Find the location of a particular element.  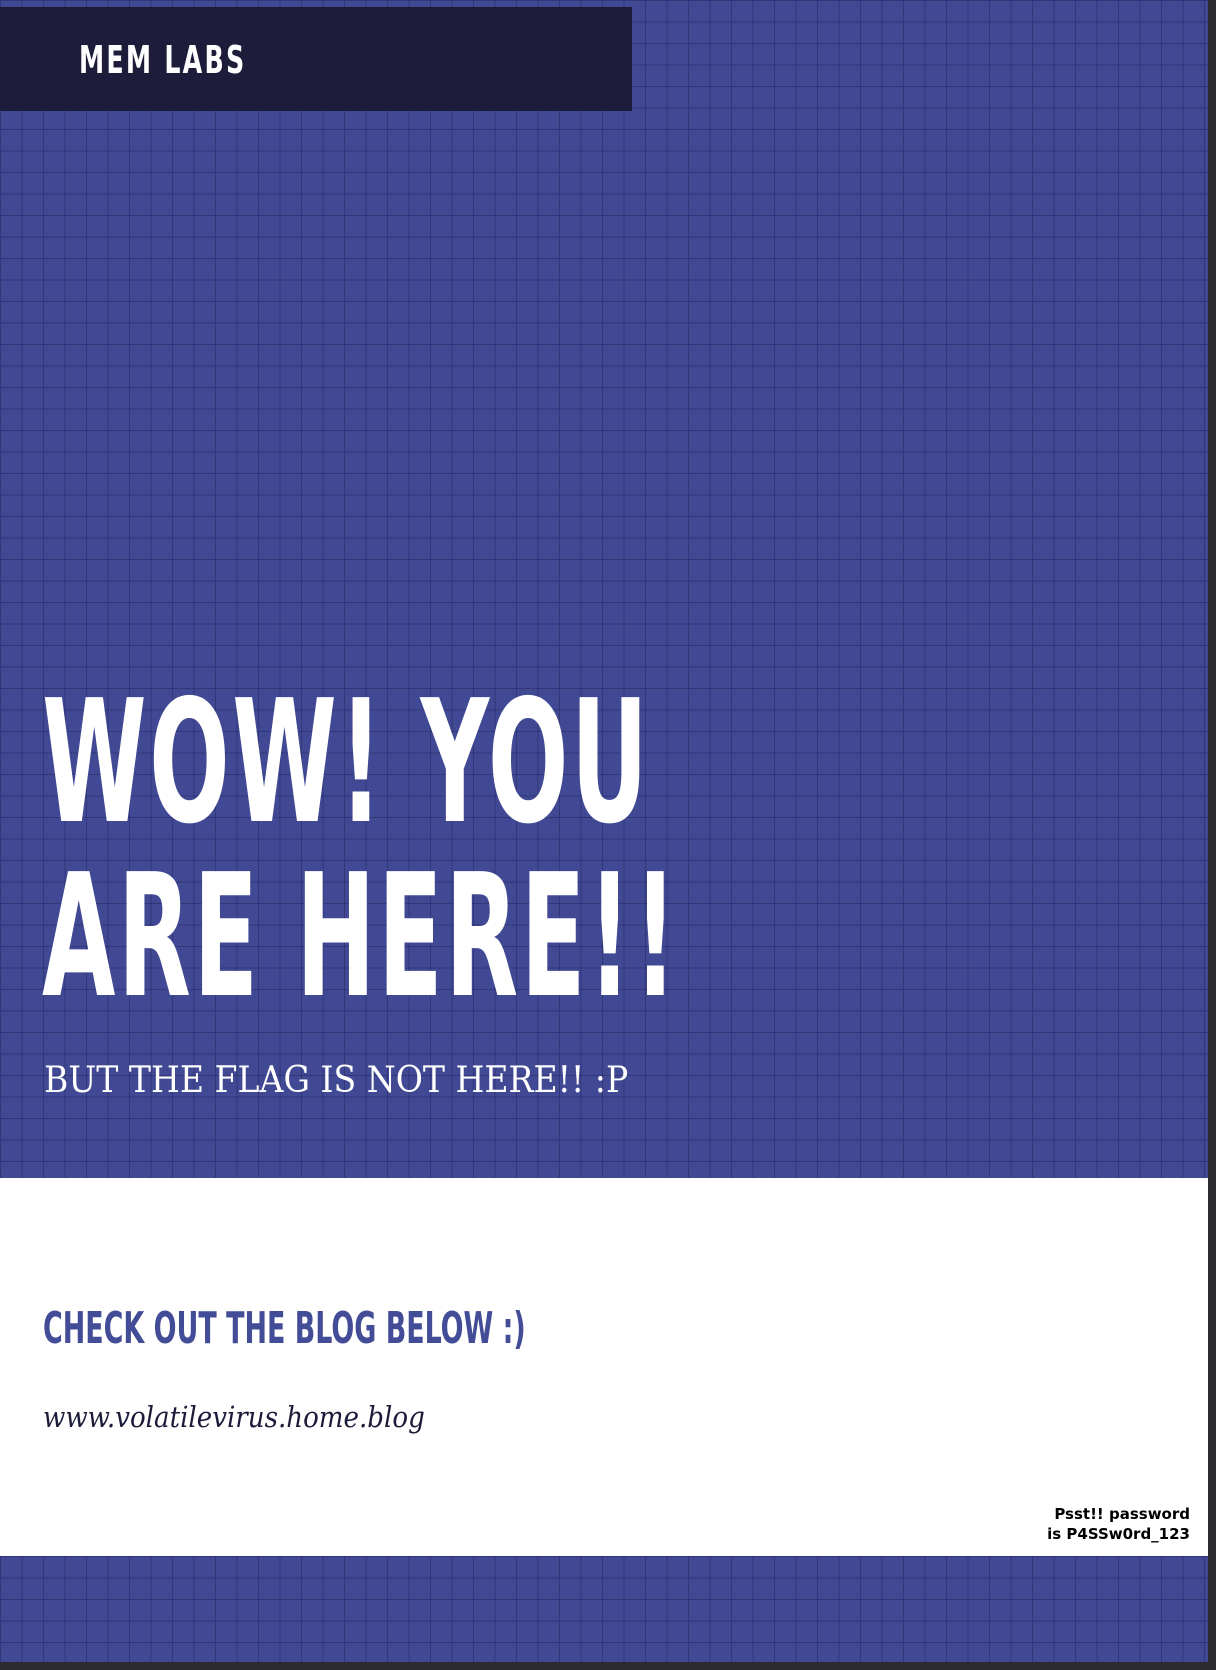

headline: WOW! YOU ARE HERE!! is located at coordinates (360, 850).